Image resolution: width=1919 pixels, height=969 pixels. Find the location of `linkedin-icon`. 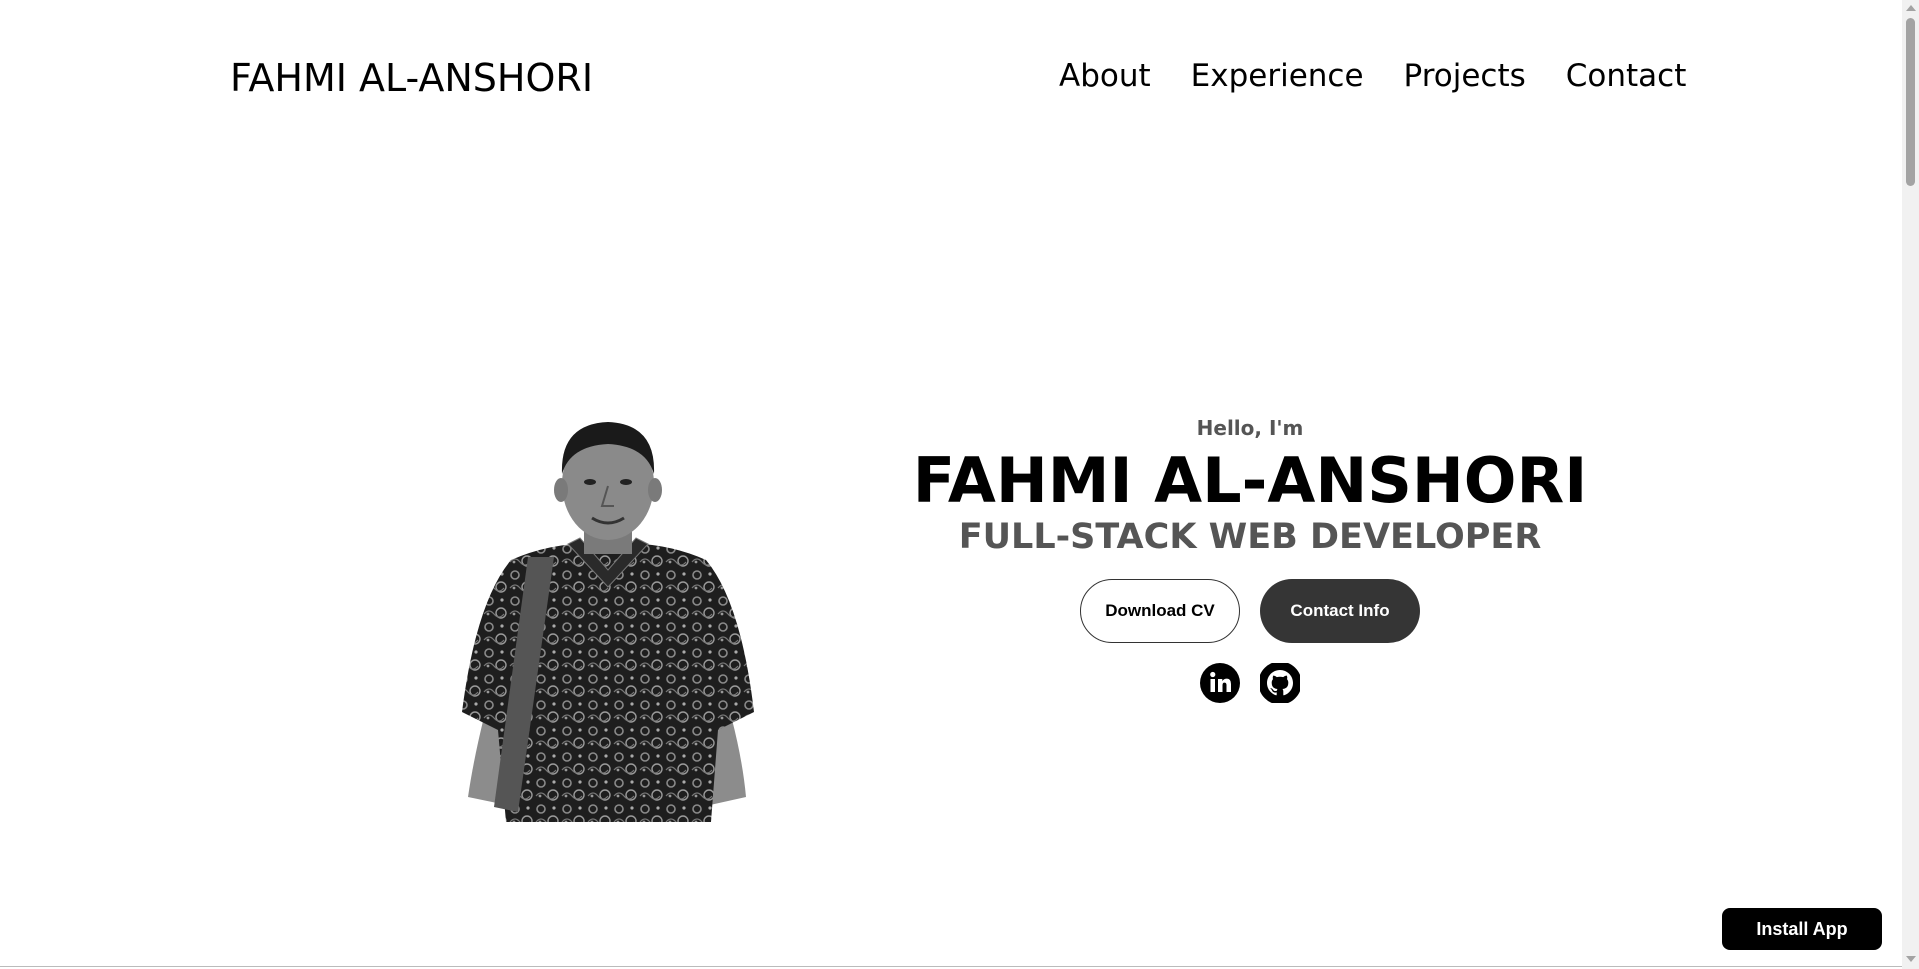

linkedin-icon is located at coordinates (1220, 683).